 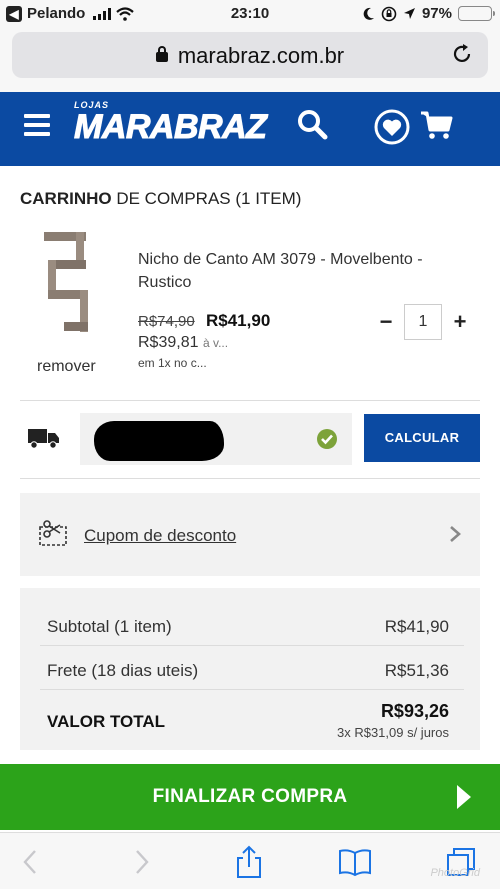 What do you see at coordinates (437, 125) in the screenshot?
I see `cart-icon` at bounding box center [437, 125].